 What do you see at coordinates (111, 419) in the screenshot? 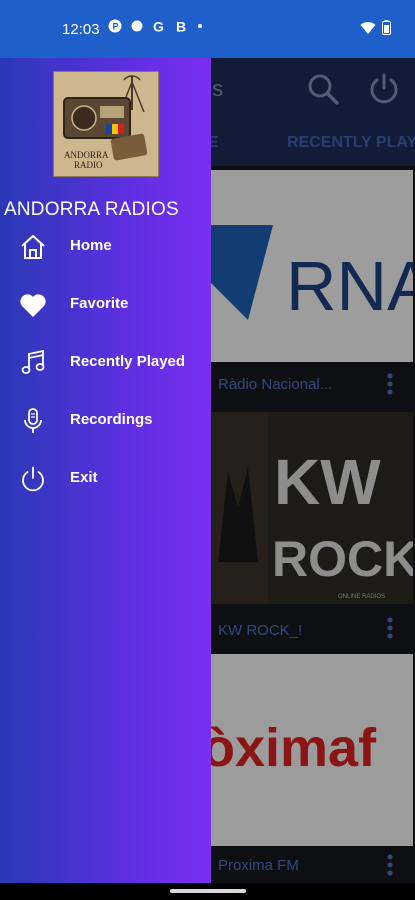
I see `nav-label: Recordings` at bounding box center [111, 419].